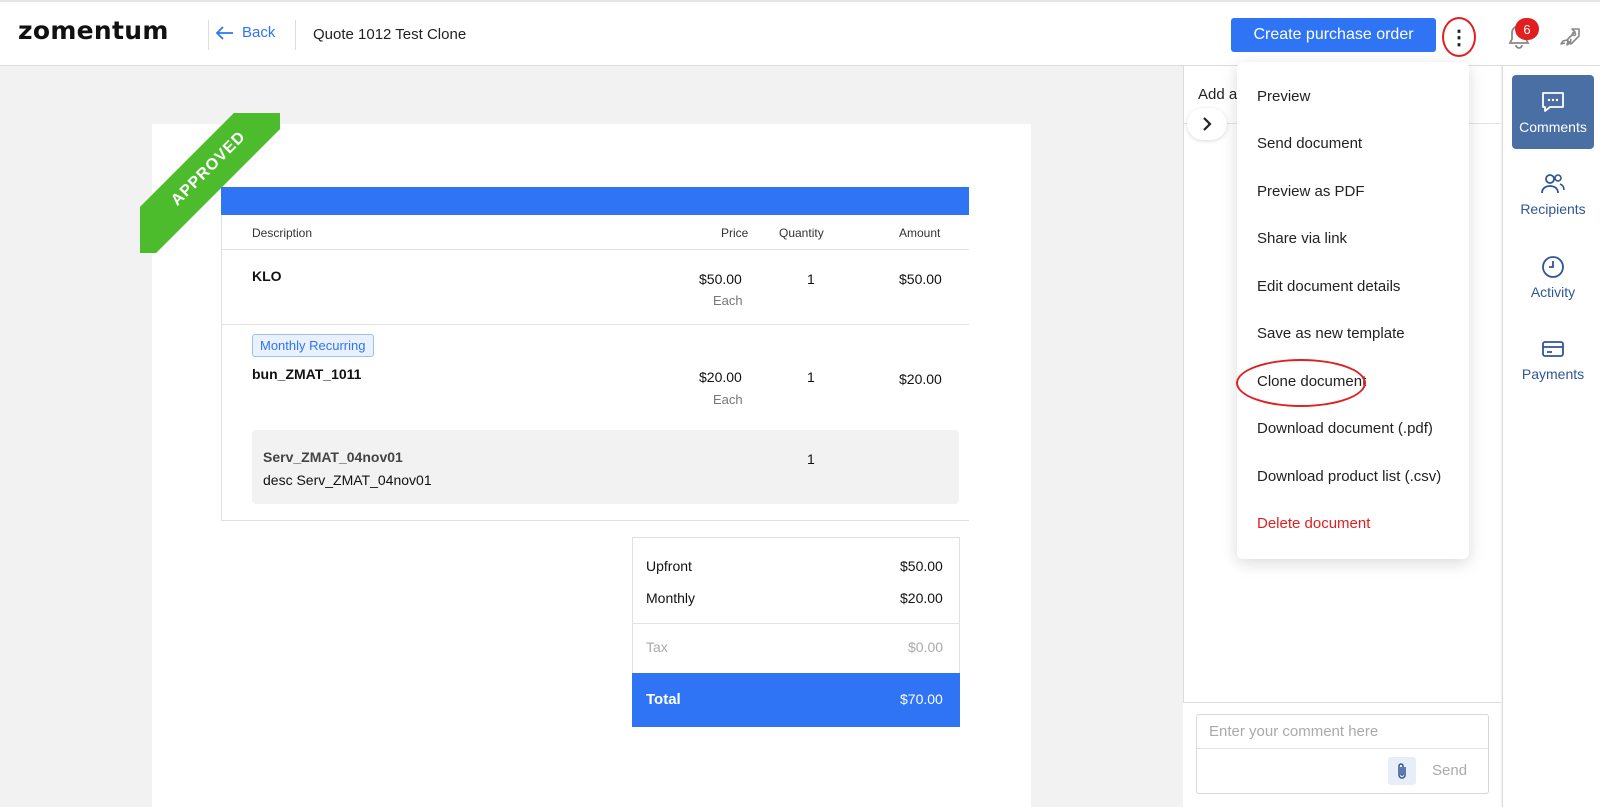 The image size is (1600, 807). I want to click on paperclip-icon, so click(1402, 771).